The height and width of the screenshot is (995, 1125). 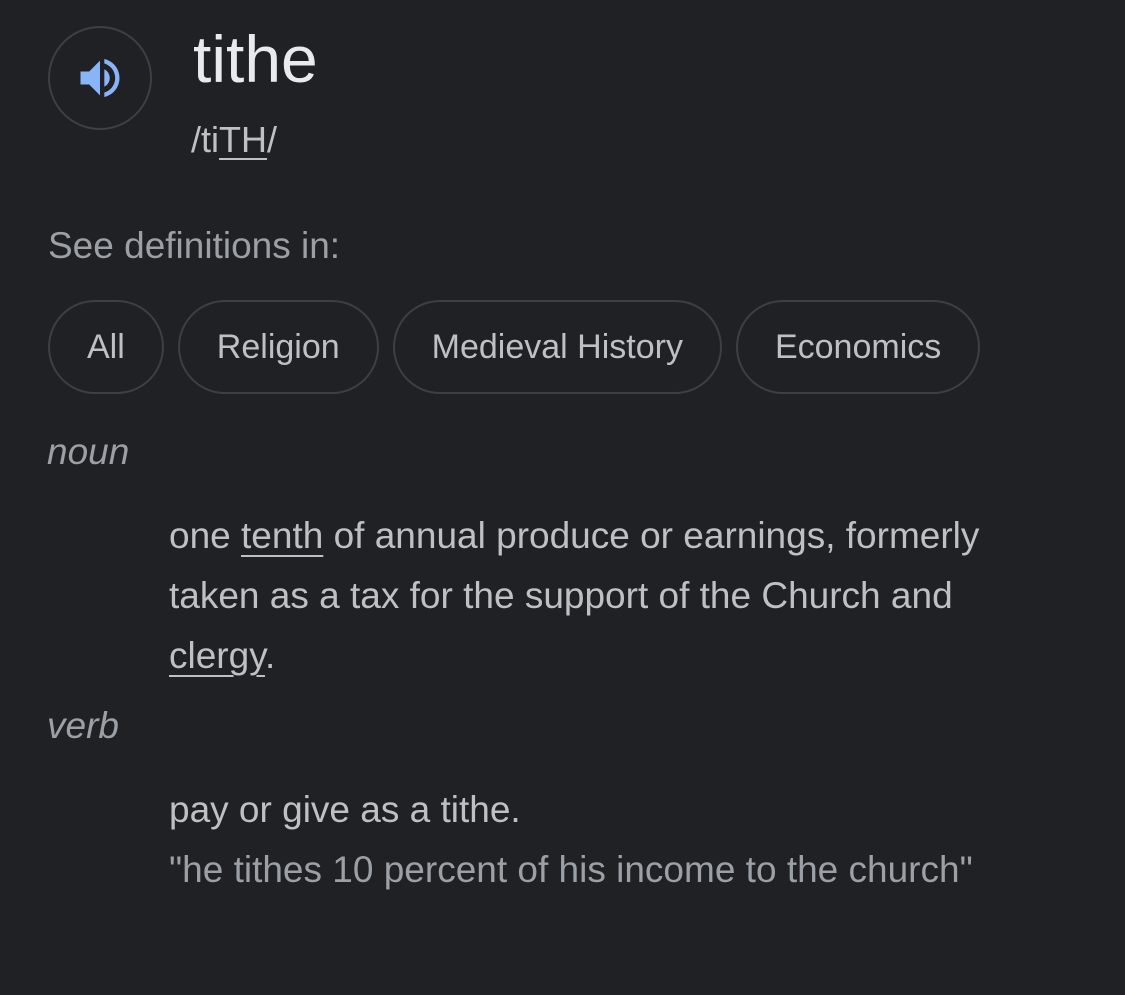 What do you see at coordinates (270, 655) in the screenshot?
I see `noun-def-text-3: .` at bounding box center [270, 655].